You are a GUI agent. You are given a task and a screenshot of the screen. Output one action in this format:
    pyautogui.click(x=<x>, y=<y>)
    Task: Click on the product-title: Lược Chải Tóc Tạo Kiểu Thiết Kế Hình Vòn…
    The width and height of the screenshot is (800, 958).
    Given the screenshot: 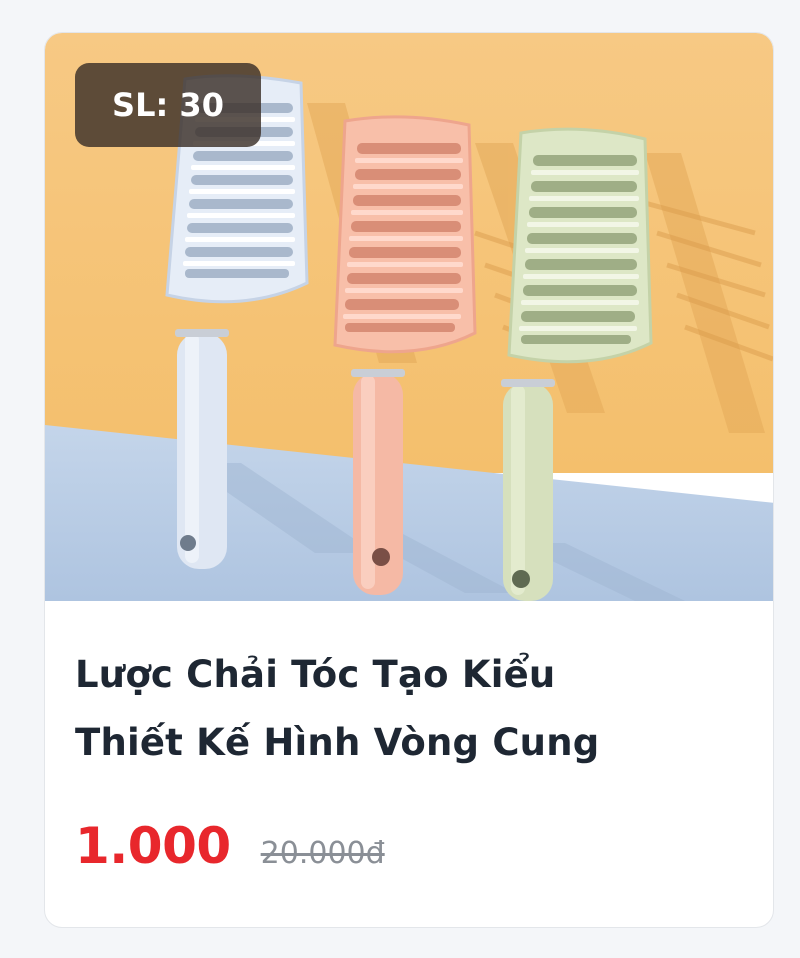 What is the action you would take?
    pyautogui.click(x=410, y=709)
    